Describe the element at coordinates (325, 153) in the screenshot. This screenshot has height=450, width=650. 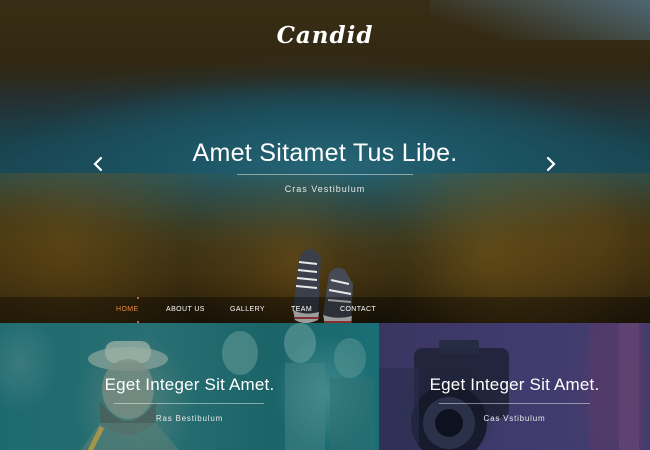
I see `slide-title: Amet Sitamet Tus Libe.` at that location.